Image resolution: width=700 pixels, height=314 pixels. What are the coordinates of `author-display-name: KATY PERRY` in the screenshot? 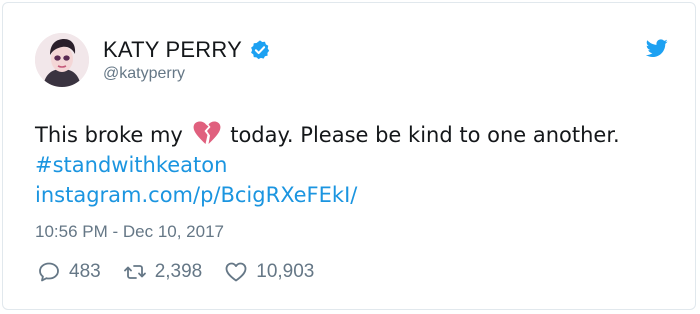 It's located at (172, 50).